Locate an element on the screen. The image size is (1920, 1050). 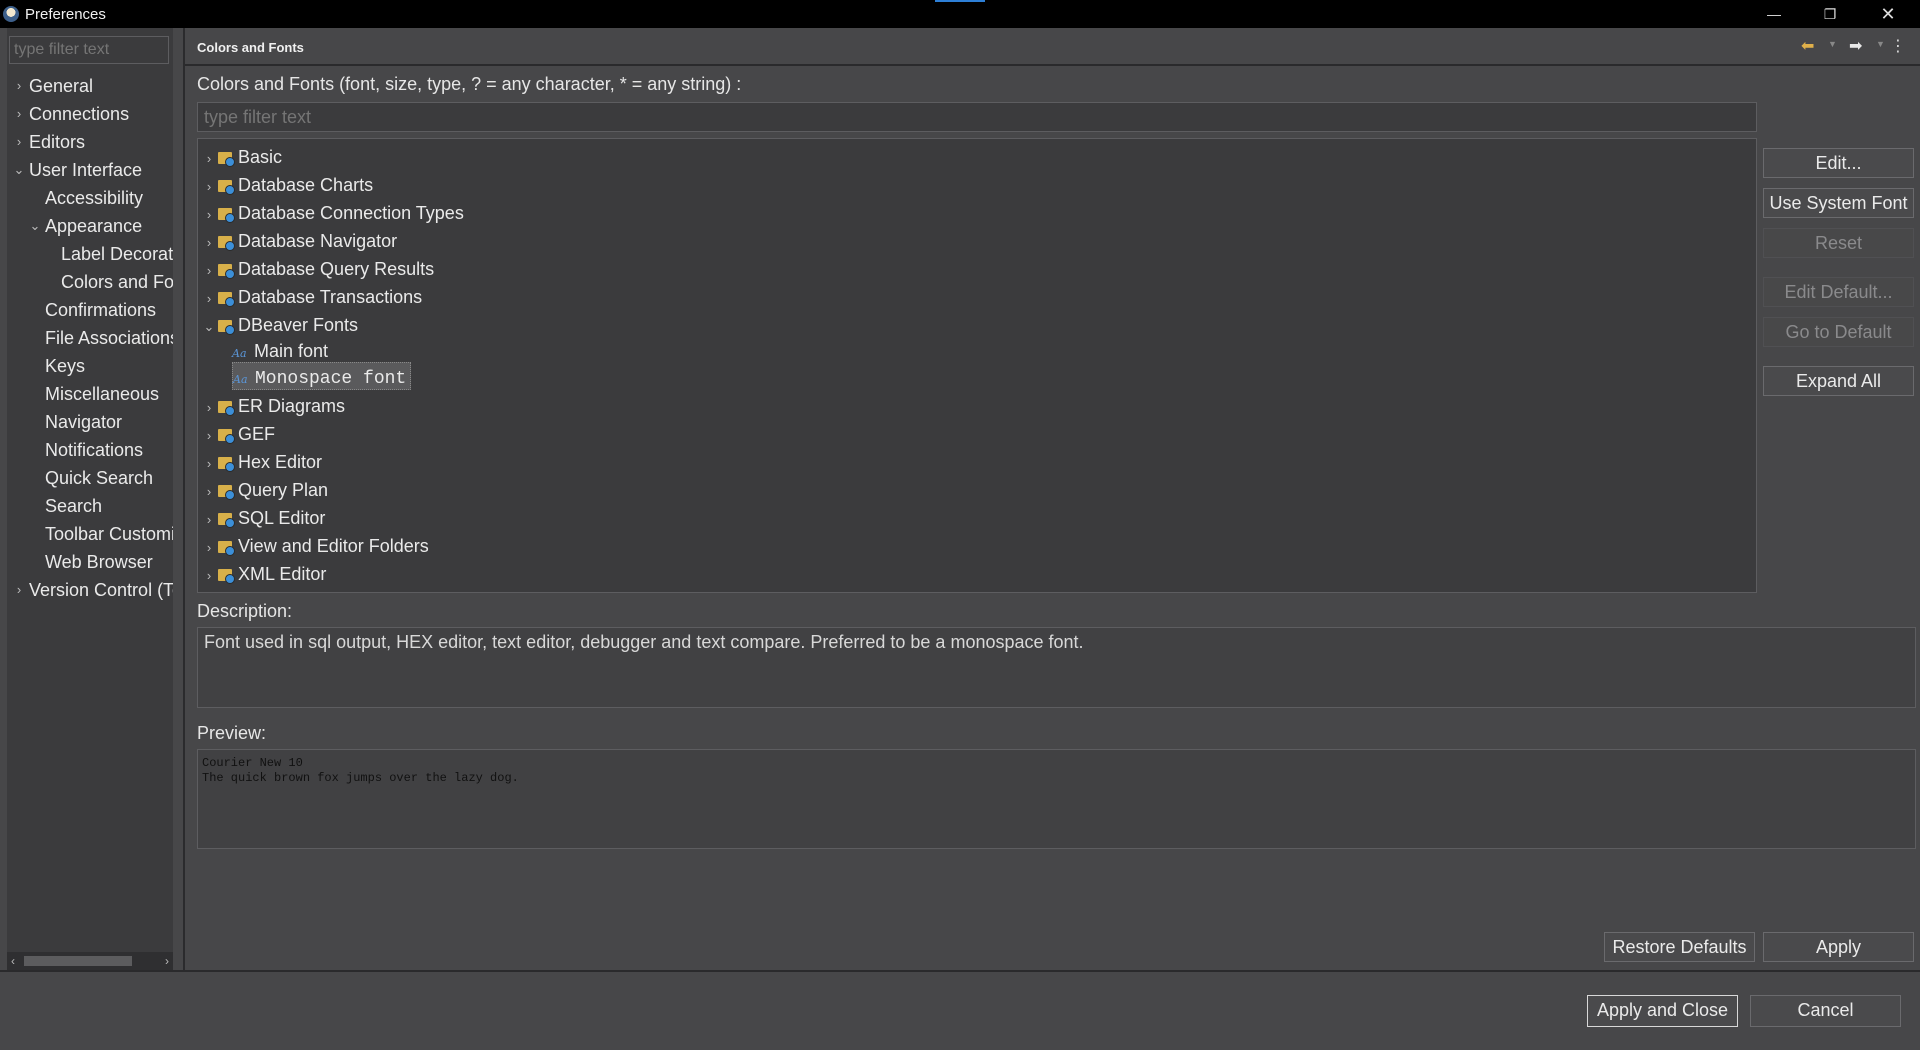
nav-item-label: File Associations is located at coordinates (109, 338).